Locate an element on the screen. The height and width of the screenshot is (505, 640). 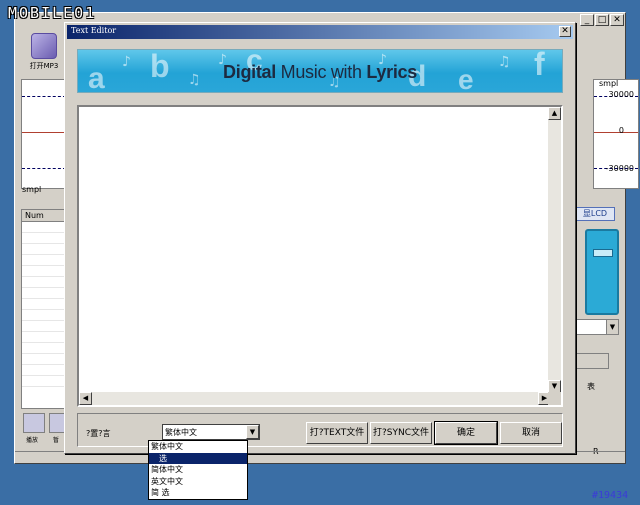
scale-bottom: -30000 is located at coordinates (619, 168).